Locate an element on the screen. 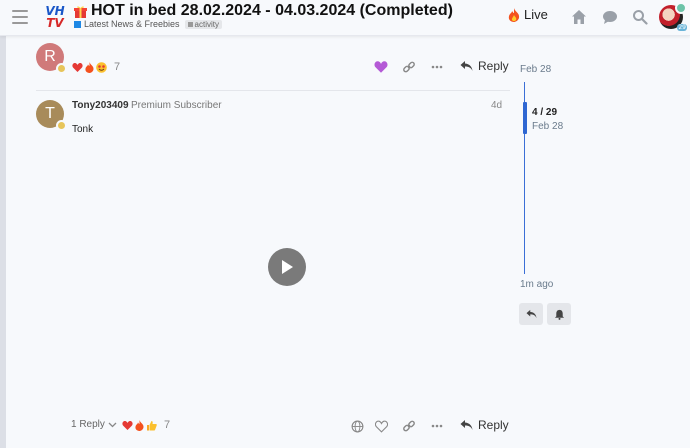  avatar-letter: R is located at coordinates (50, 56).